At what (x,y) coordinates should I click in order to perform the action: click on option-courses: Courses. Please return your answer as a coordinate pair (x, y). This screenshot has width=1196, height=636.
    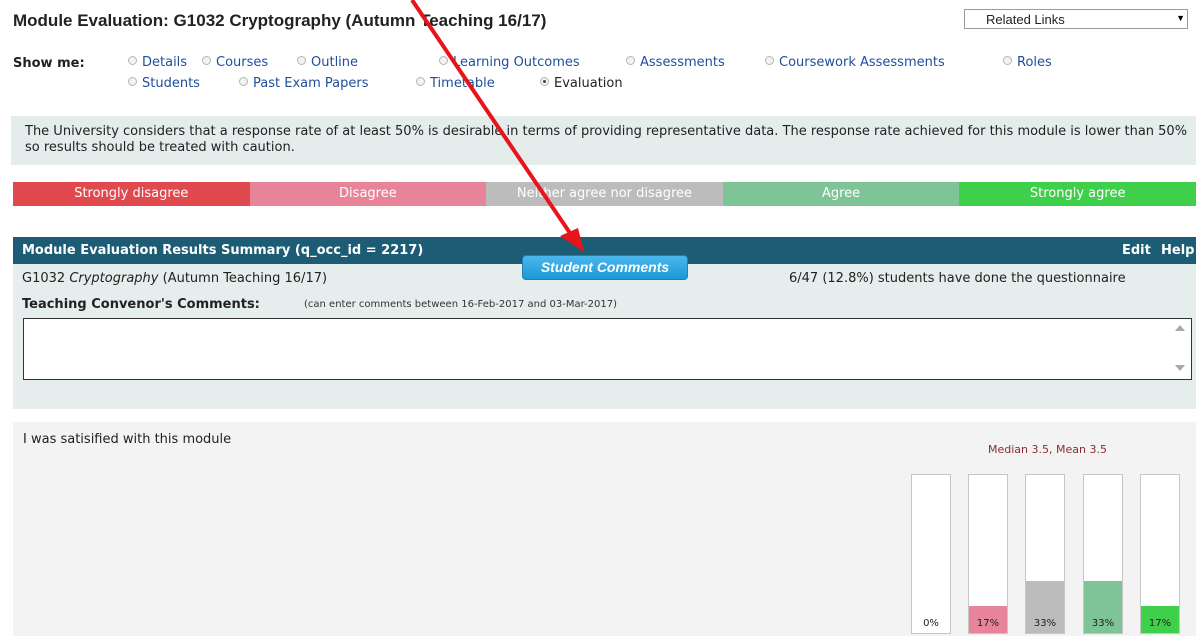
    Looking at the image, I should click on (235, 62).